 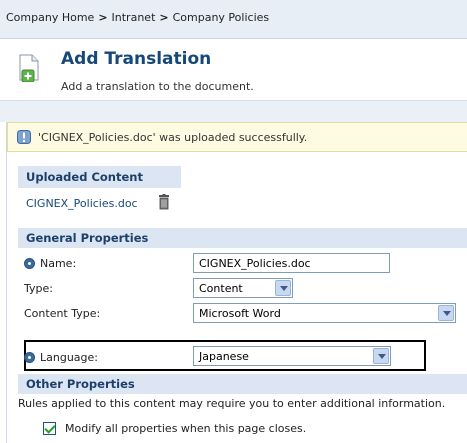 What do you see at coordinates (242, 238) in the screenshot?
I see `general-properties-heading: General Properties` at bounding box center [242, 238].